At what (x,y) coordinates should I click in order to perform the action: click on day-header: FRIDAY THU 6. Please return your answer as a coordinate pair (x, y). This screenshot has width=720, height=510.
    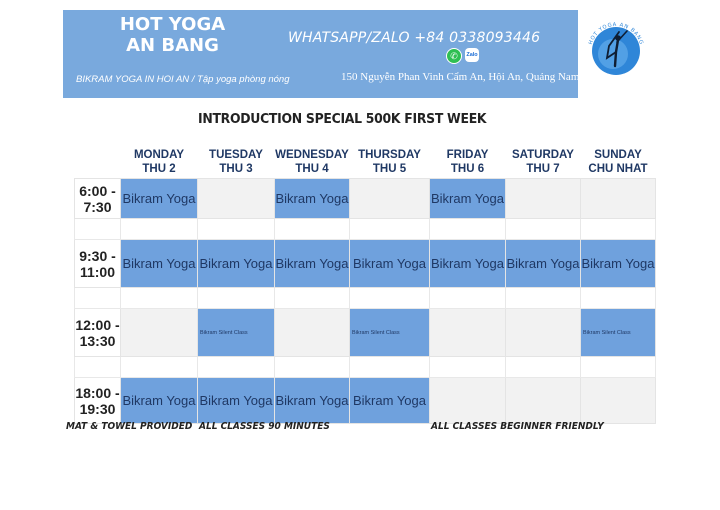
    Looking at the image, I should click on (467, 162).